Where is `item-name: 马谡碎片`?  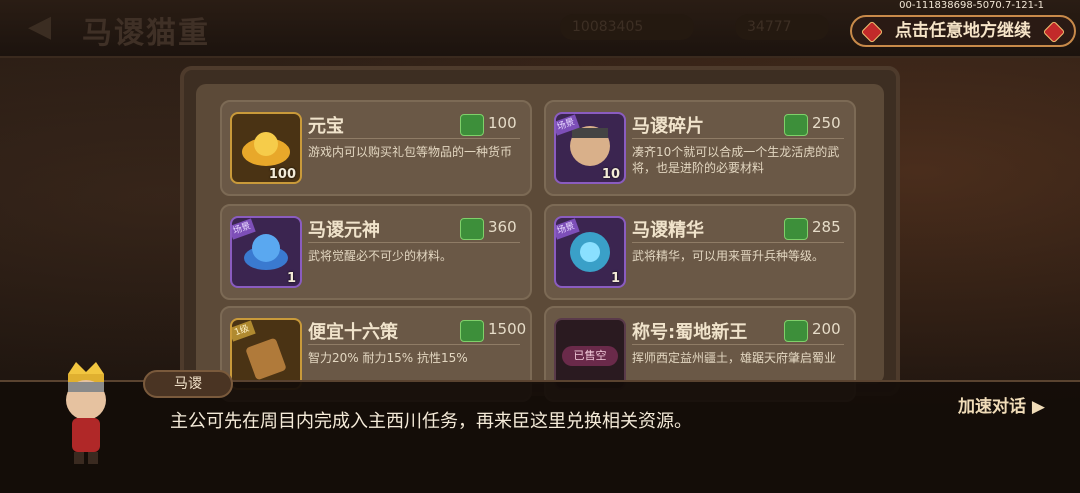
item-name: 马谡碎片 is located at coordinates (668, 126).